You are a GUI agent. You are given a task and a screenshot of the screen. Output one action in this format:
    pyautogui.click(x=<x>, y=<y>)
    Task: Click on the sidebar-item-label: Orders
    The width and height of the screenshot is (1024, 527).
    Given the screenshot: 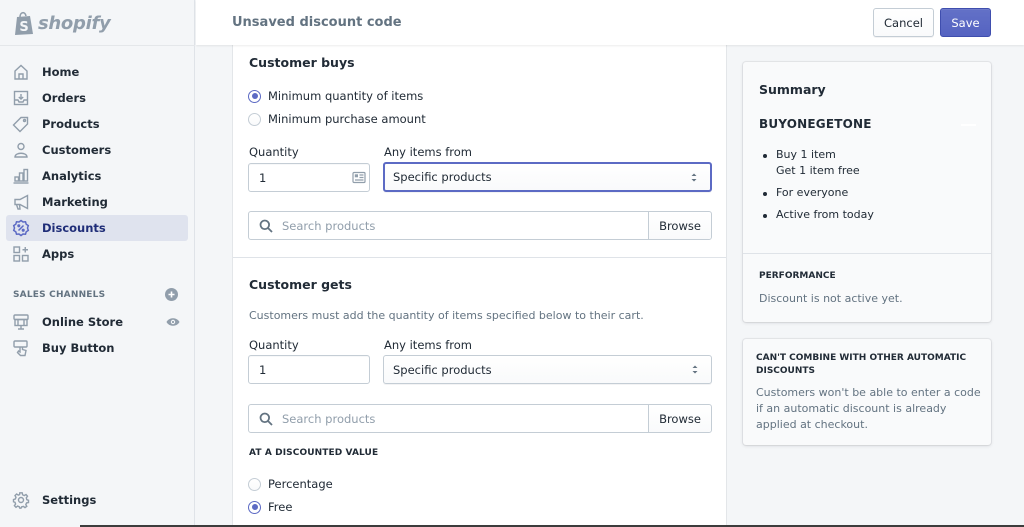 What is the action you would take?
    pyautogui.click(x=64, y=98)
    